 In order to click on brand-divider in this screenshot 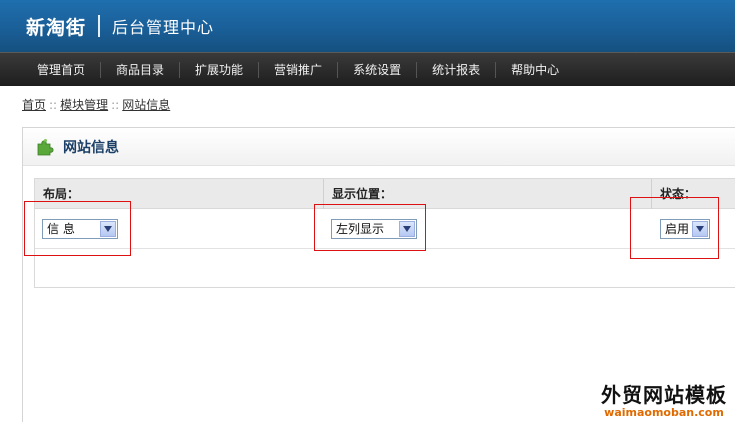, I will do `click(99, 26)`.